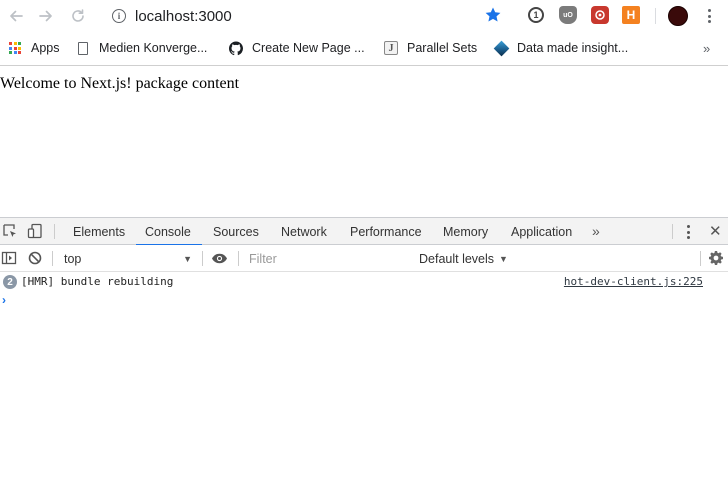 This screenshot has height=504, width=728. Describe the element at coordinates (364, 65) in the screenshot. I see `content-divider` at that location.